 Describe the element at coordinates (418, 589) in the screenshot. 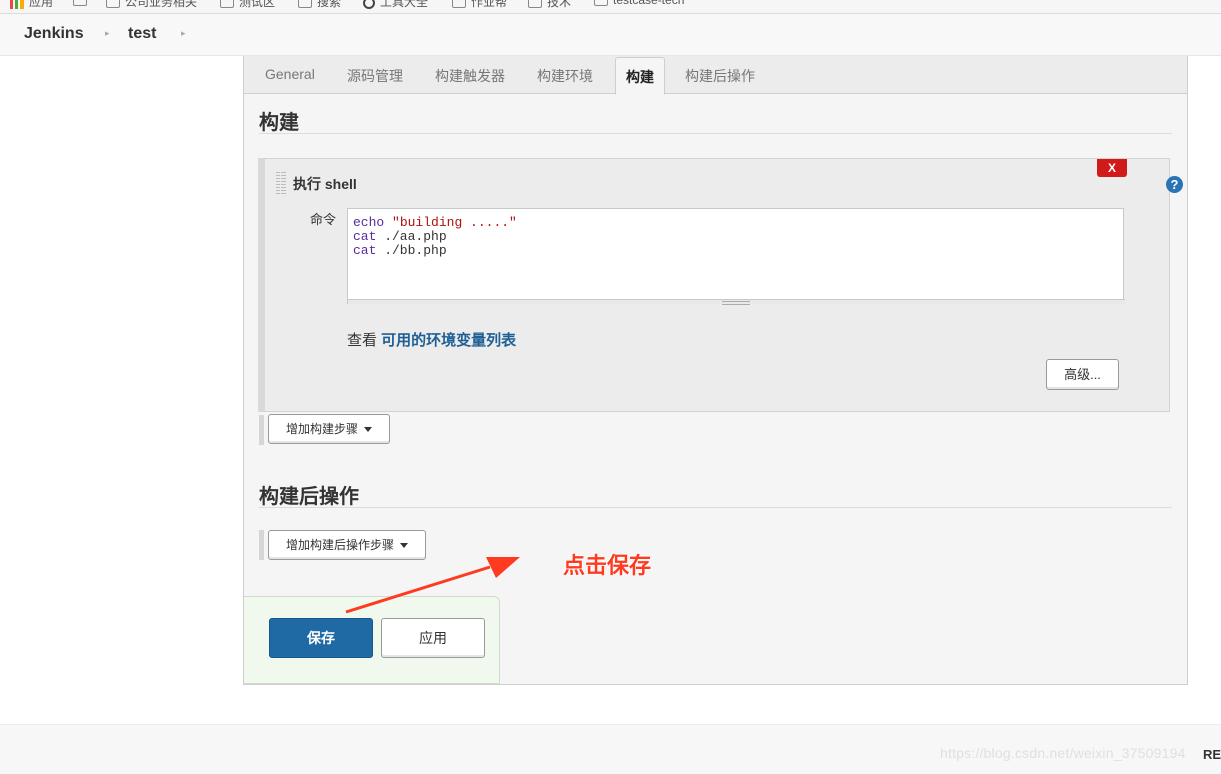

I see `arrow-shaft` at that location.